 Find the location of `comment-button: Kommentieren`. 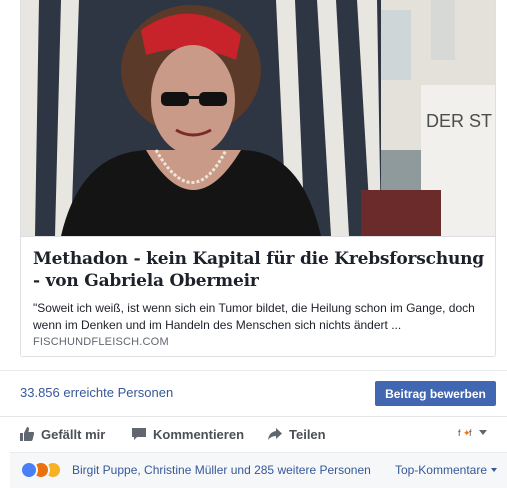

comment-button: Kommentieren is located at coordinates (187, 434).